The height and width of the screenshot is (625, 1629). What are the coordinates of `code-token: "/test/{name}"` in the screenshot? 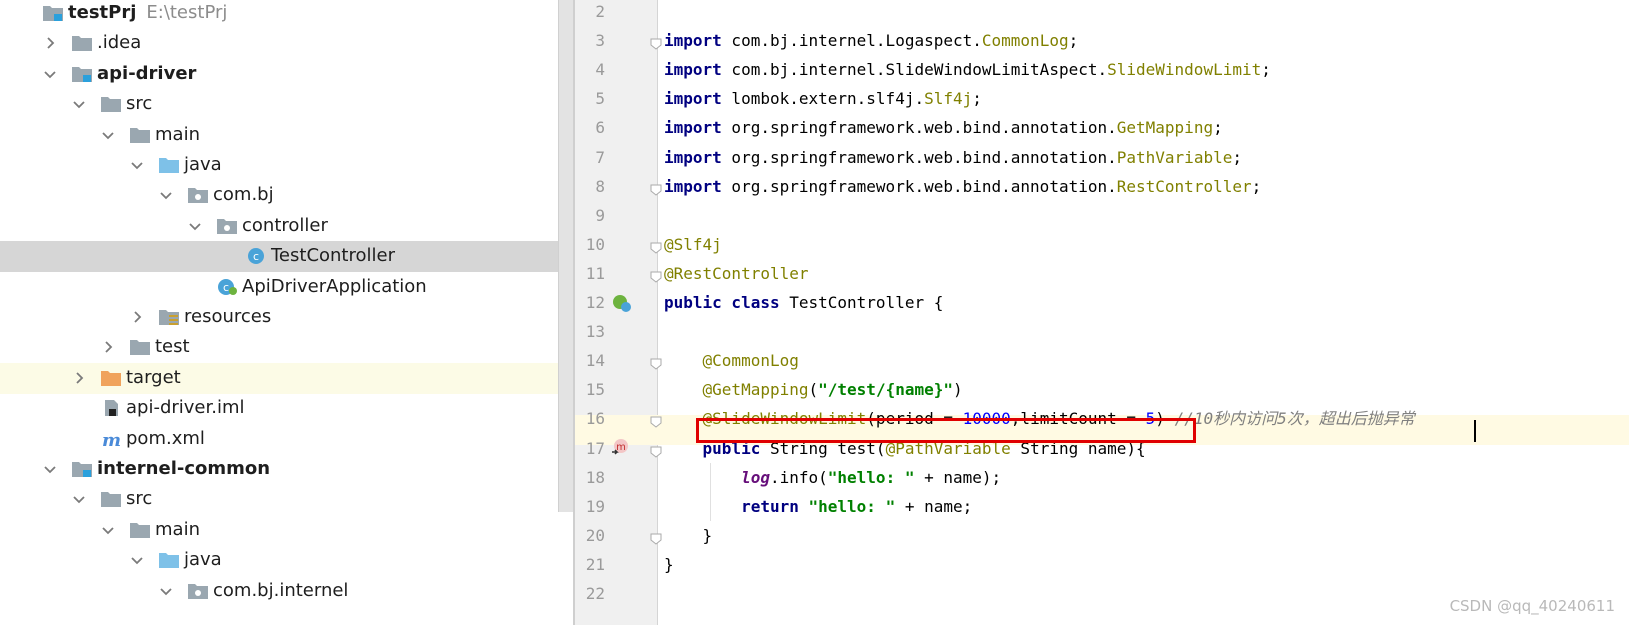 It's located at (885, 390).